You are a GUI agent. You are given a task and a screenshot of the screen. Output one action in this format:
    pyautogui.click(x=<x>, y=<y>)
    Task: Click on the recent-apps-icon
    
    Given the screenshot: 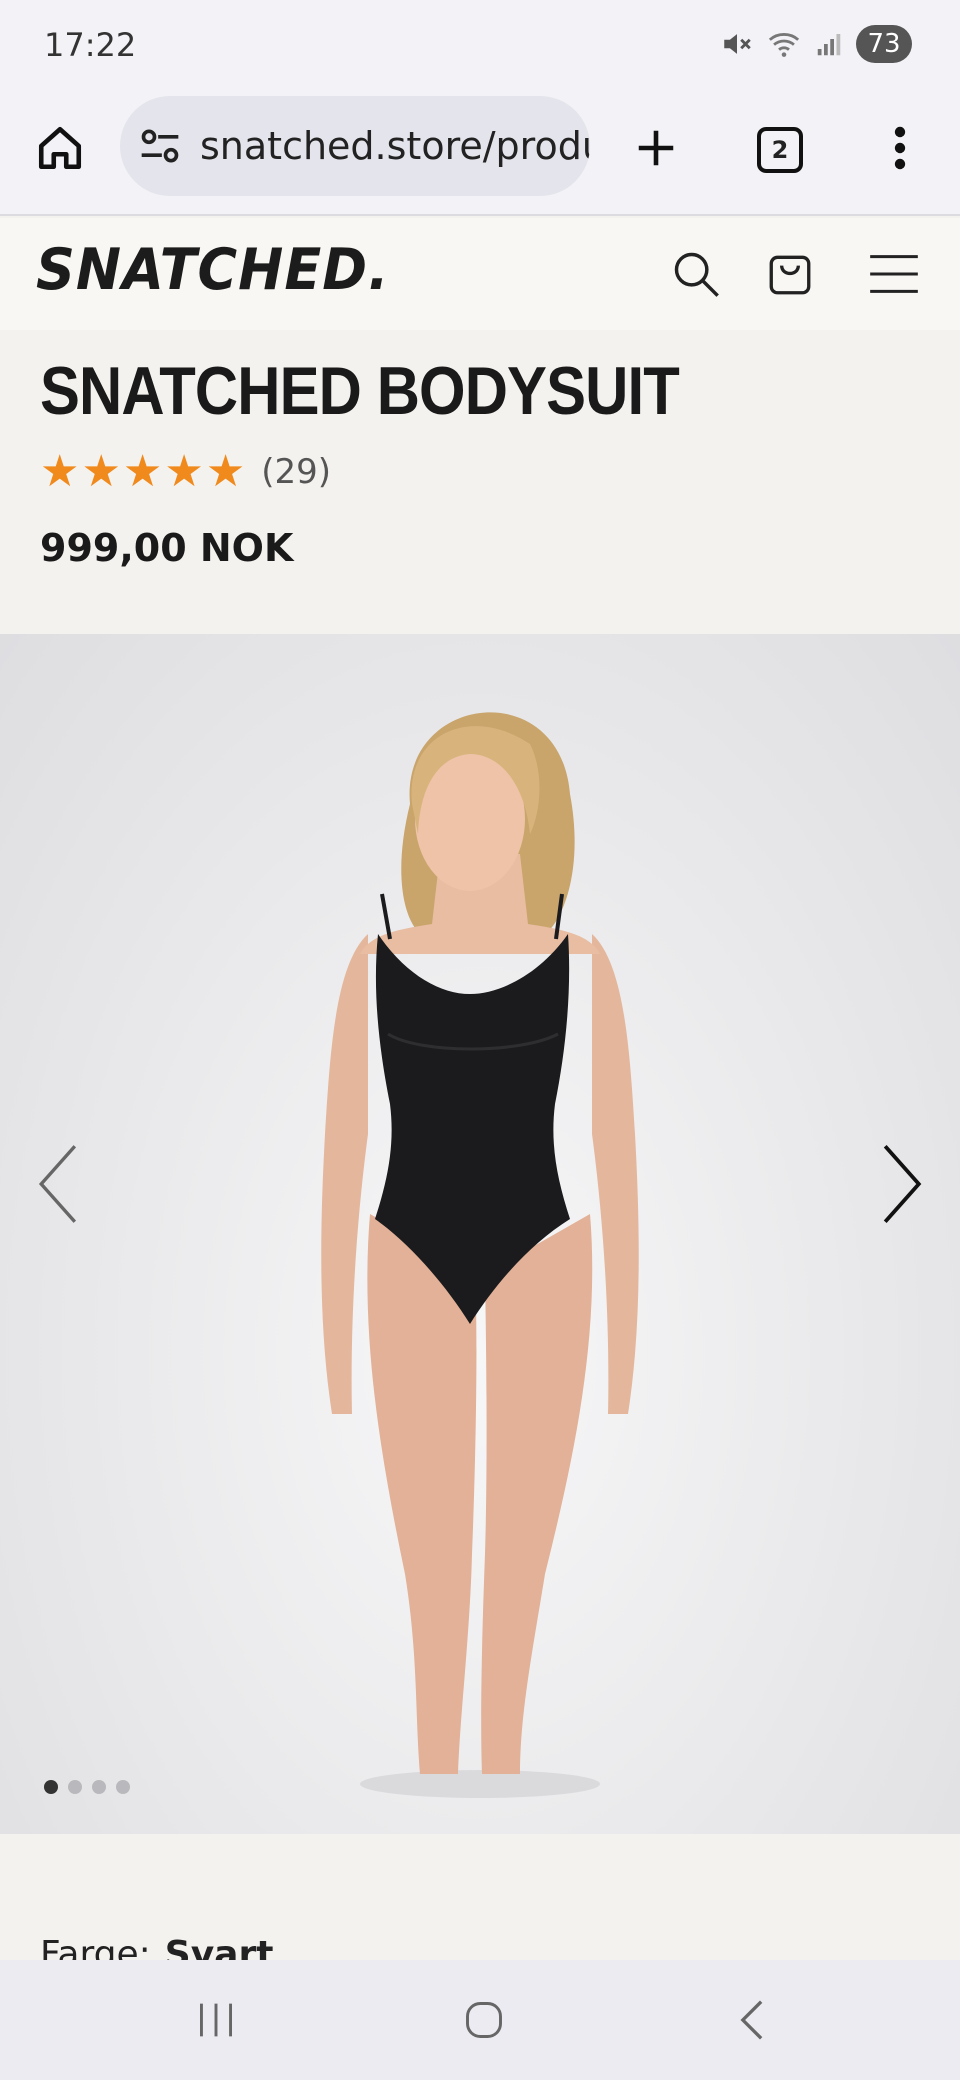 What is the action you would take?
    pyautogui.click(x=216, y=2020)
    